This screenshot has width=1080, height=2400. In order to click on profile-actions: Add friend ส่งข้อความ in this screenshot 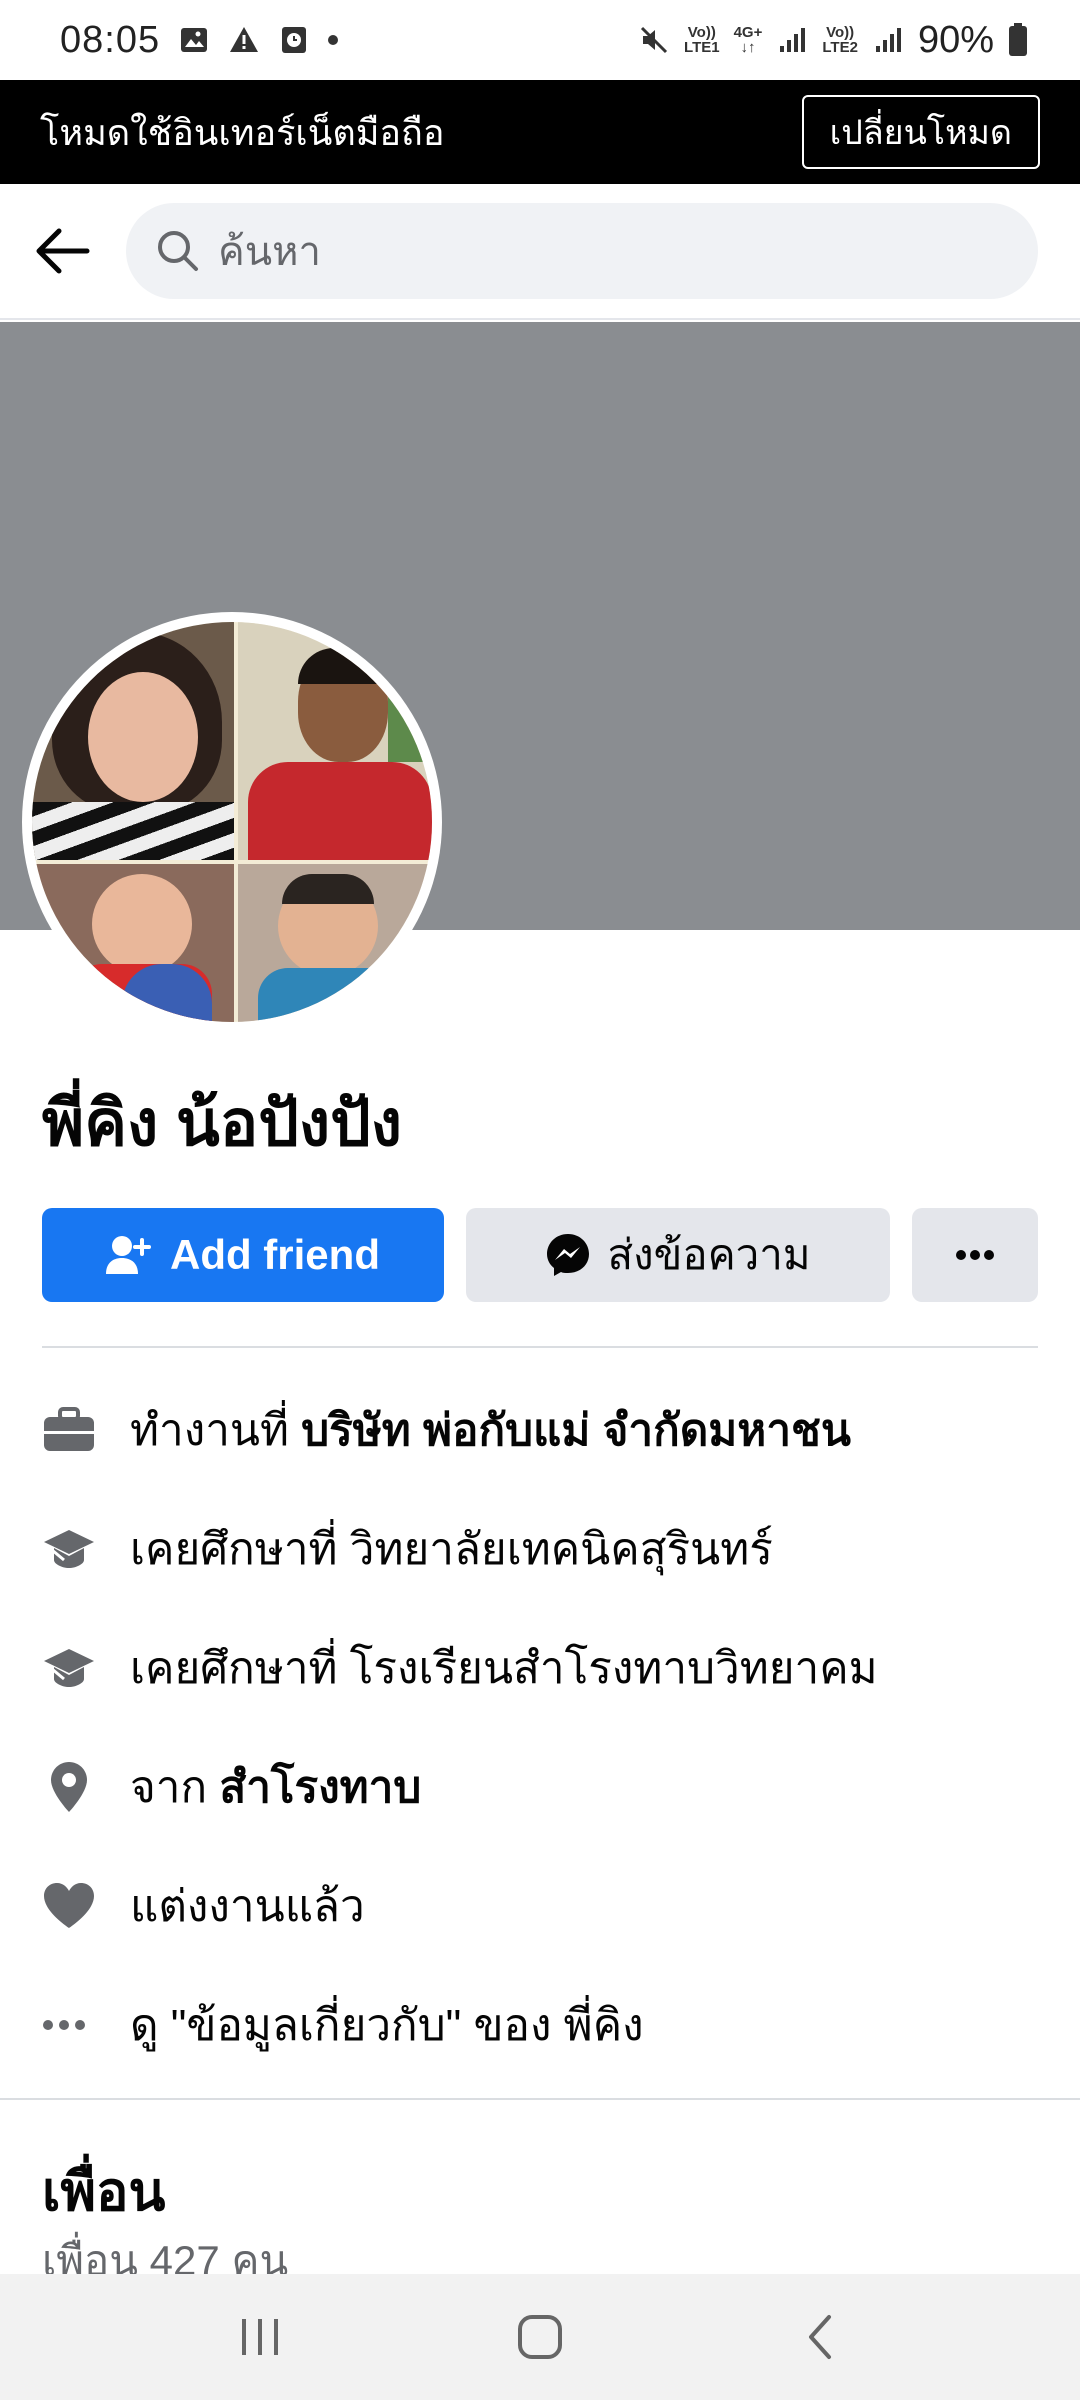, I will do `click(540, 1255)`.